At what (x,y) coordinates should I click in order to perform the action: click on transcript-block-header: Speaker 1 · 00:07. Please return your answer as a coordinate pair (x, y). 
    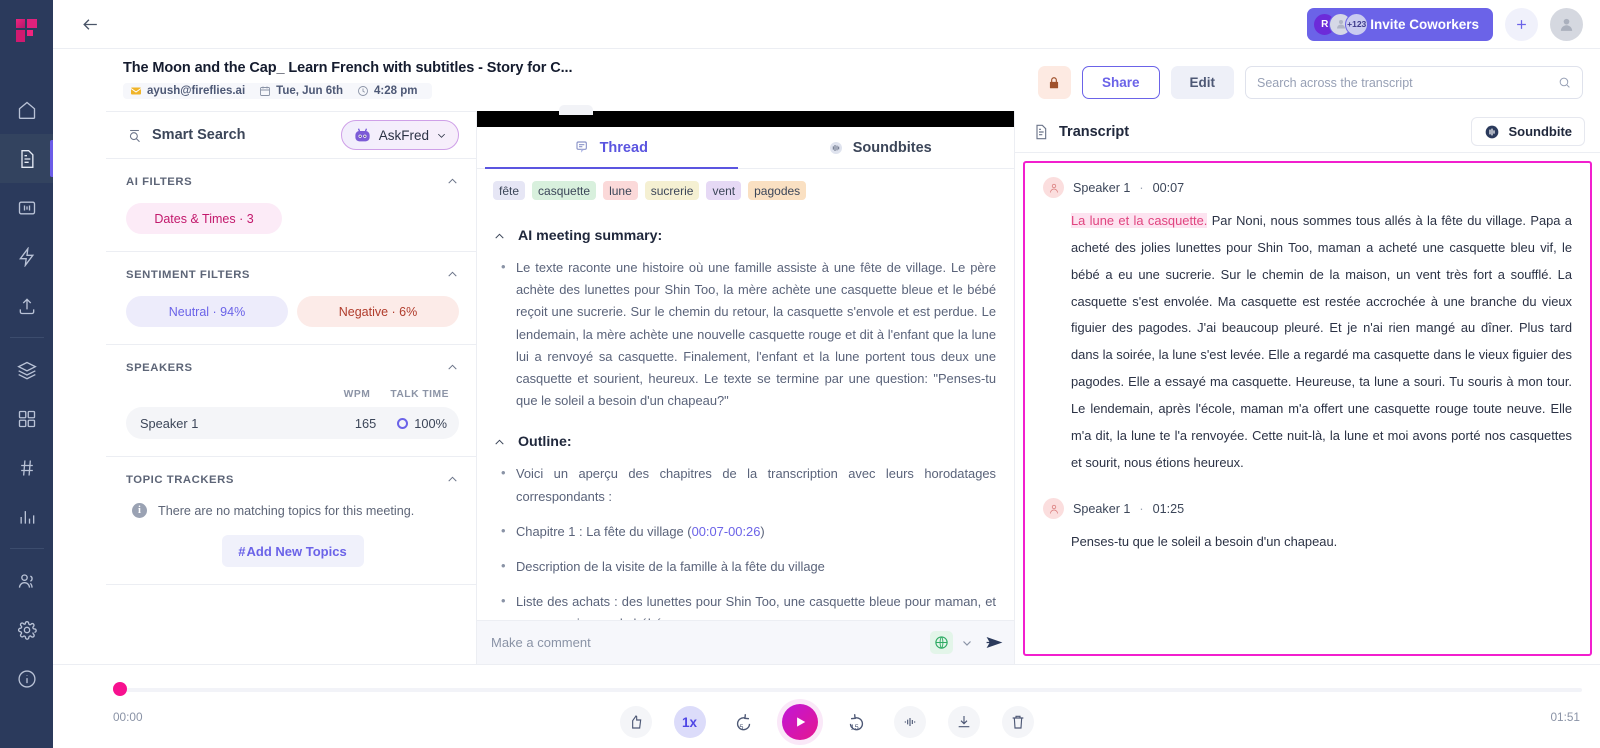
    Looking at the image, I should click on (1307, 187).